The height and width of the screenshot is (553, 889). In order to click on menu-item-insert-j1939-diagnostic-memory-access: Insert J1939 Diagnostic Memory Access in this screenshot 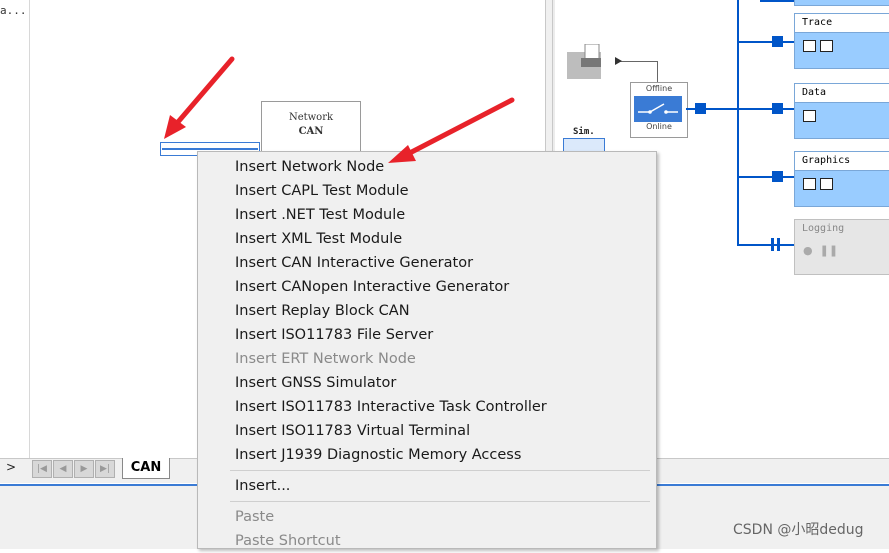, I will do `click(378, 455)`.